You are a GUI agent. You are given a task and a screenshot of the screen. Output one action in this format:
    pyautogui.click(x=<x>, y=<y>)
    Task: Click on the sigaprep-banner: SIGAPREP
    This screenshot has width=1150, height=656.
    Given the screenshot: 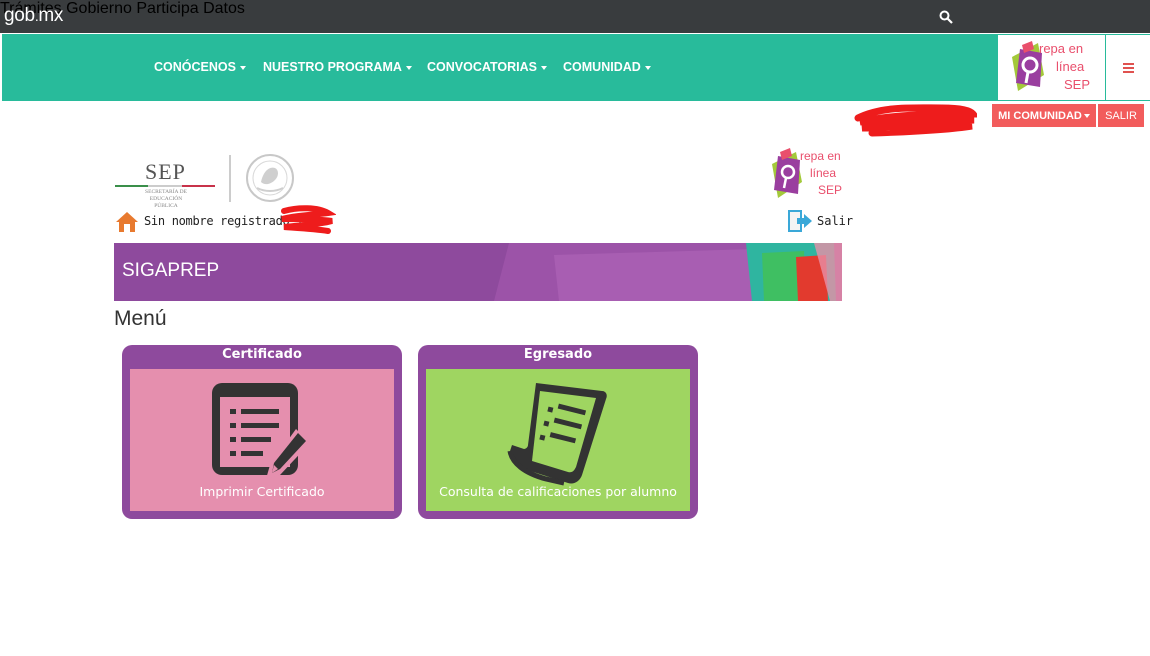 What is the action you would take?
    pyautogui.click(x=478, y=272)
    